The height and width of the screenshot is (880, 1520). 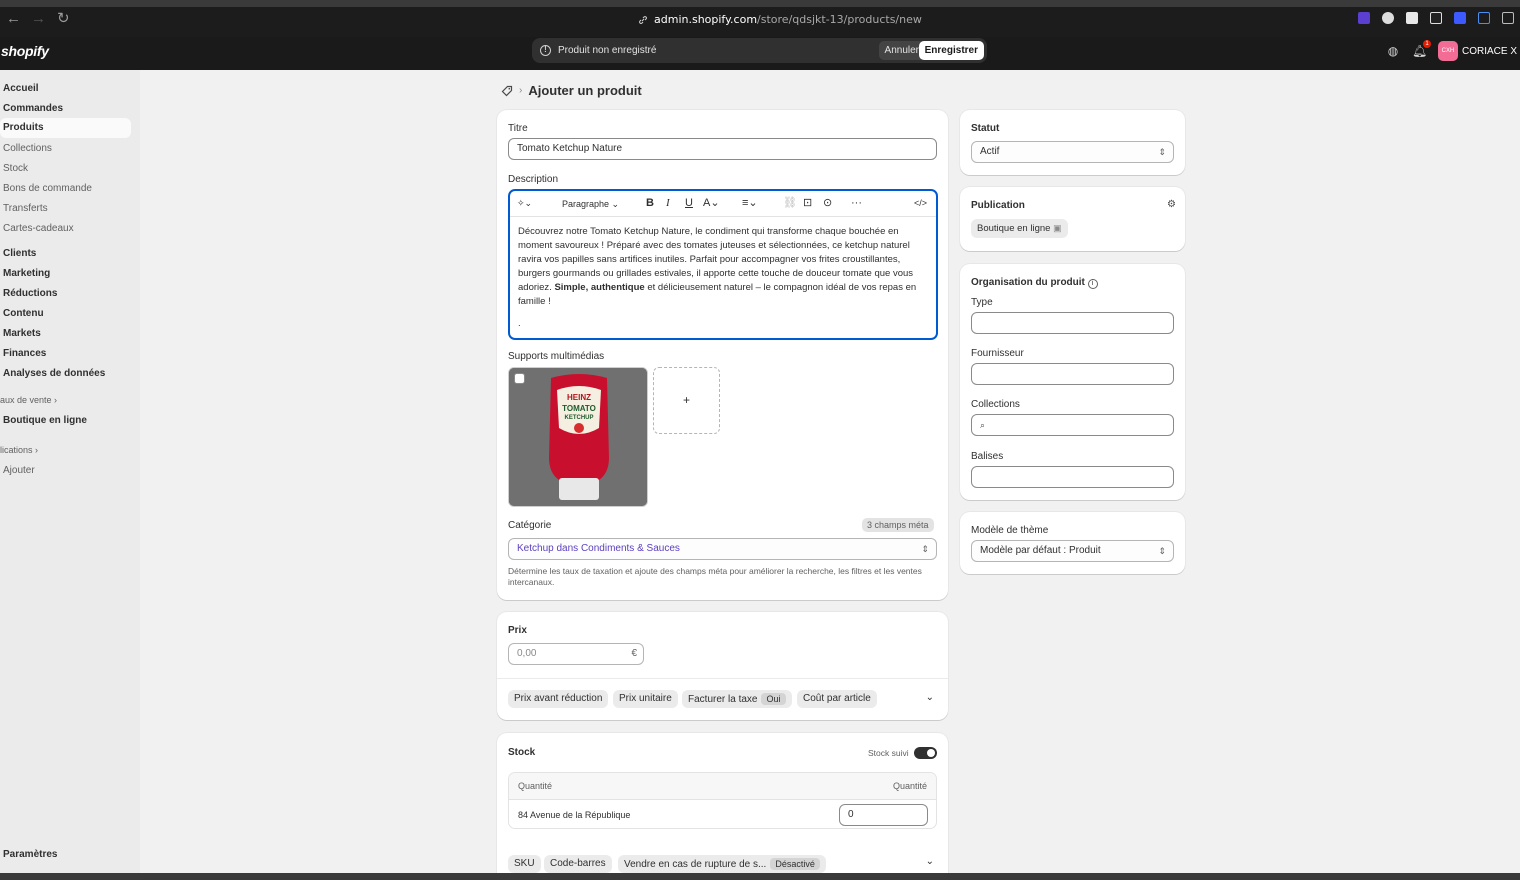 I want to click on video-icon: ⊙, so click(x=827, y=203).